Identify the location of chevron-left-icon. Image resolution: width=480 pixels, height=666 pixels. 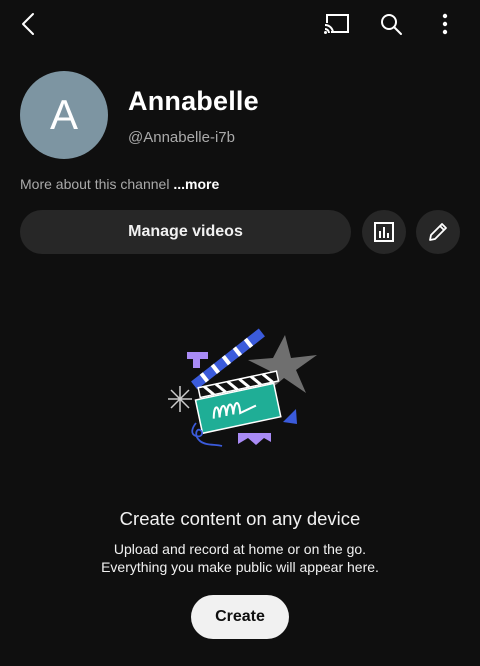
(28, 24).